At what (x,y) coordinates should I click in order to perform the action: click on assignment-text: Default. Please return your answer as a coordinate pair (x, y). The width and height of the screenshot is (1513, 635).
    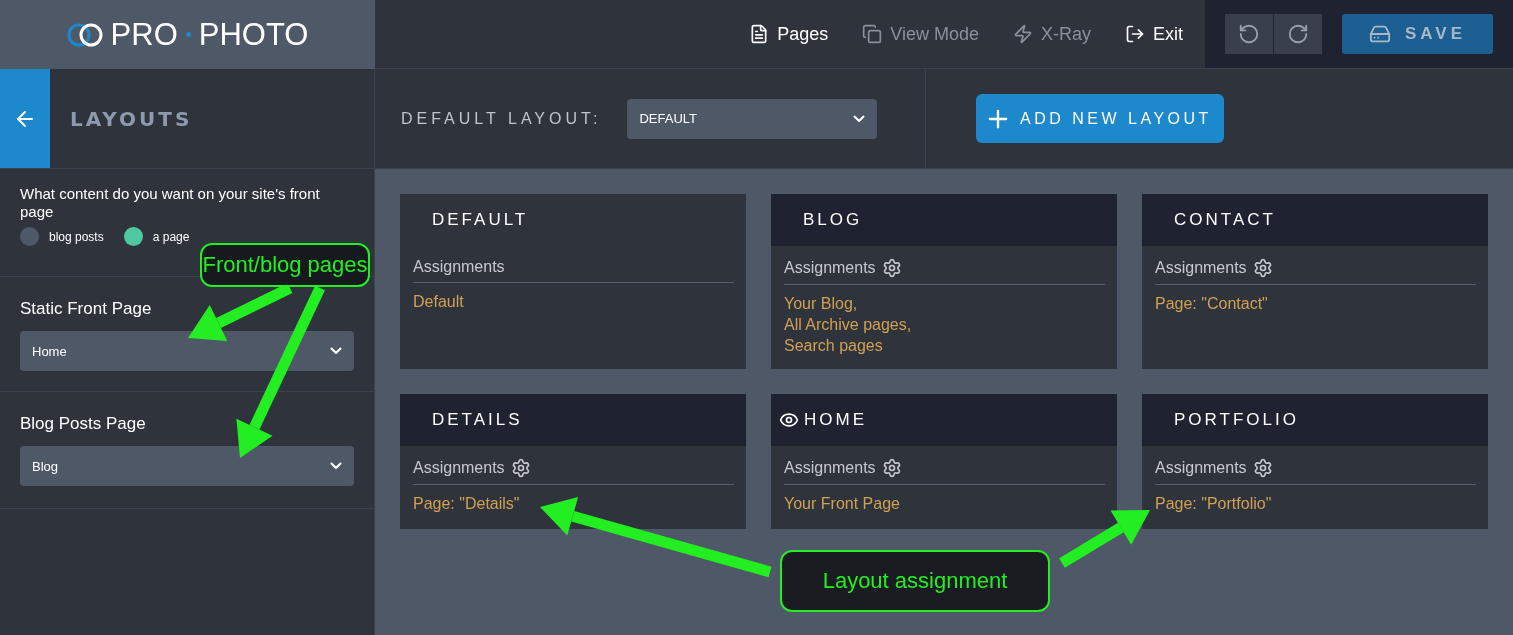
    Looking at the image, I should click on (439, 302).